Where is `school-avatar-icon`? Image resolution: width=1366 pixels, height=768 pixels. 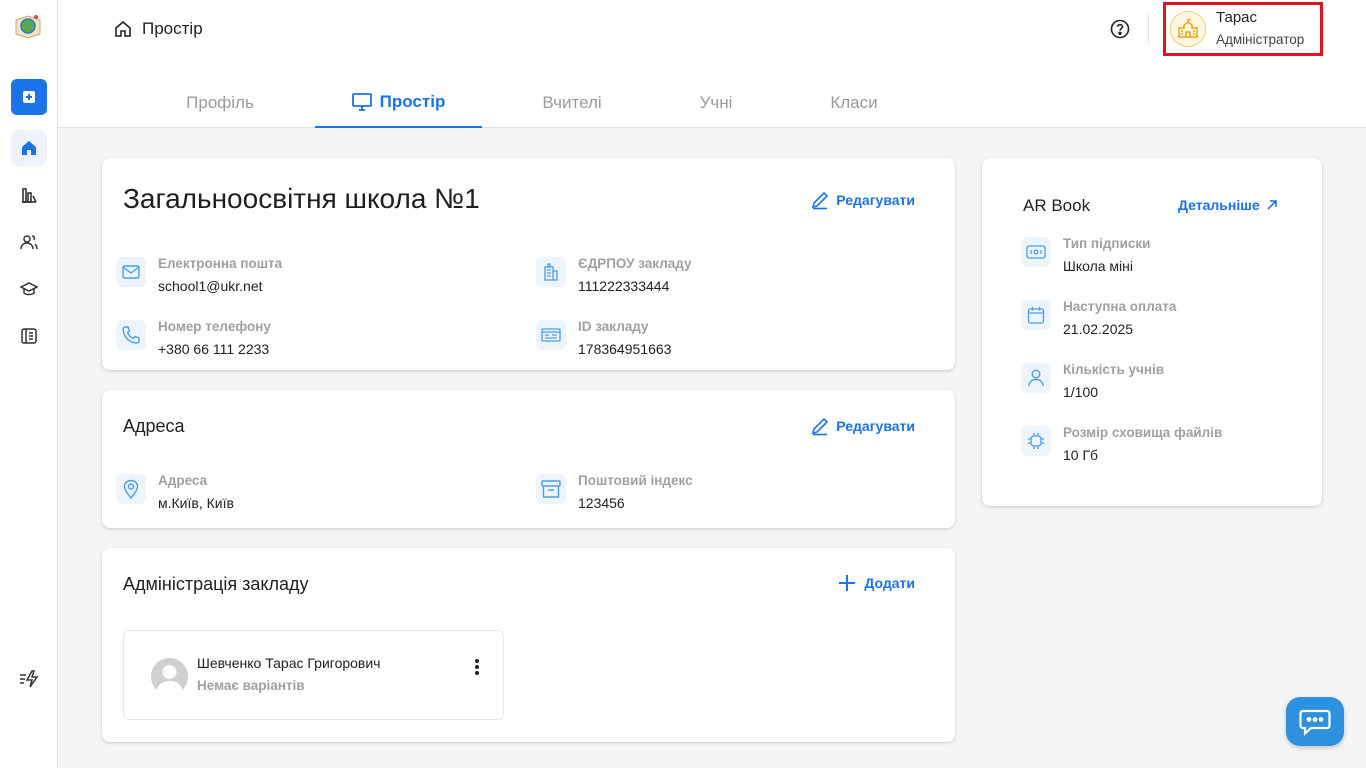
school-avatar-icon is located at coordinates (1188, 29).